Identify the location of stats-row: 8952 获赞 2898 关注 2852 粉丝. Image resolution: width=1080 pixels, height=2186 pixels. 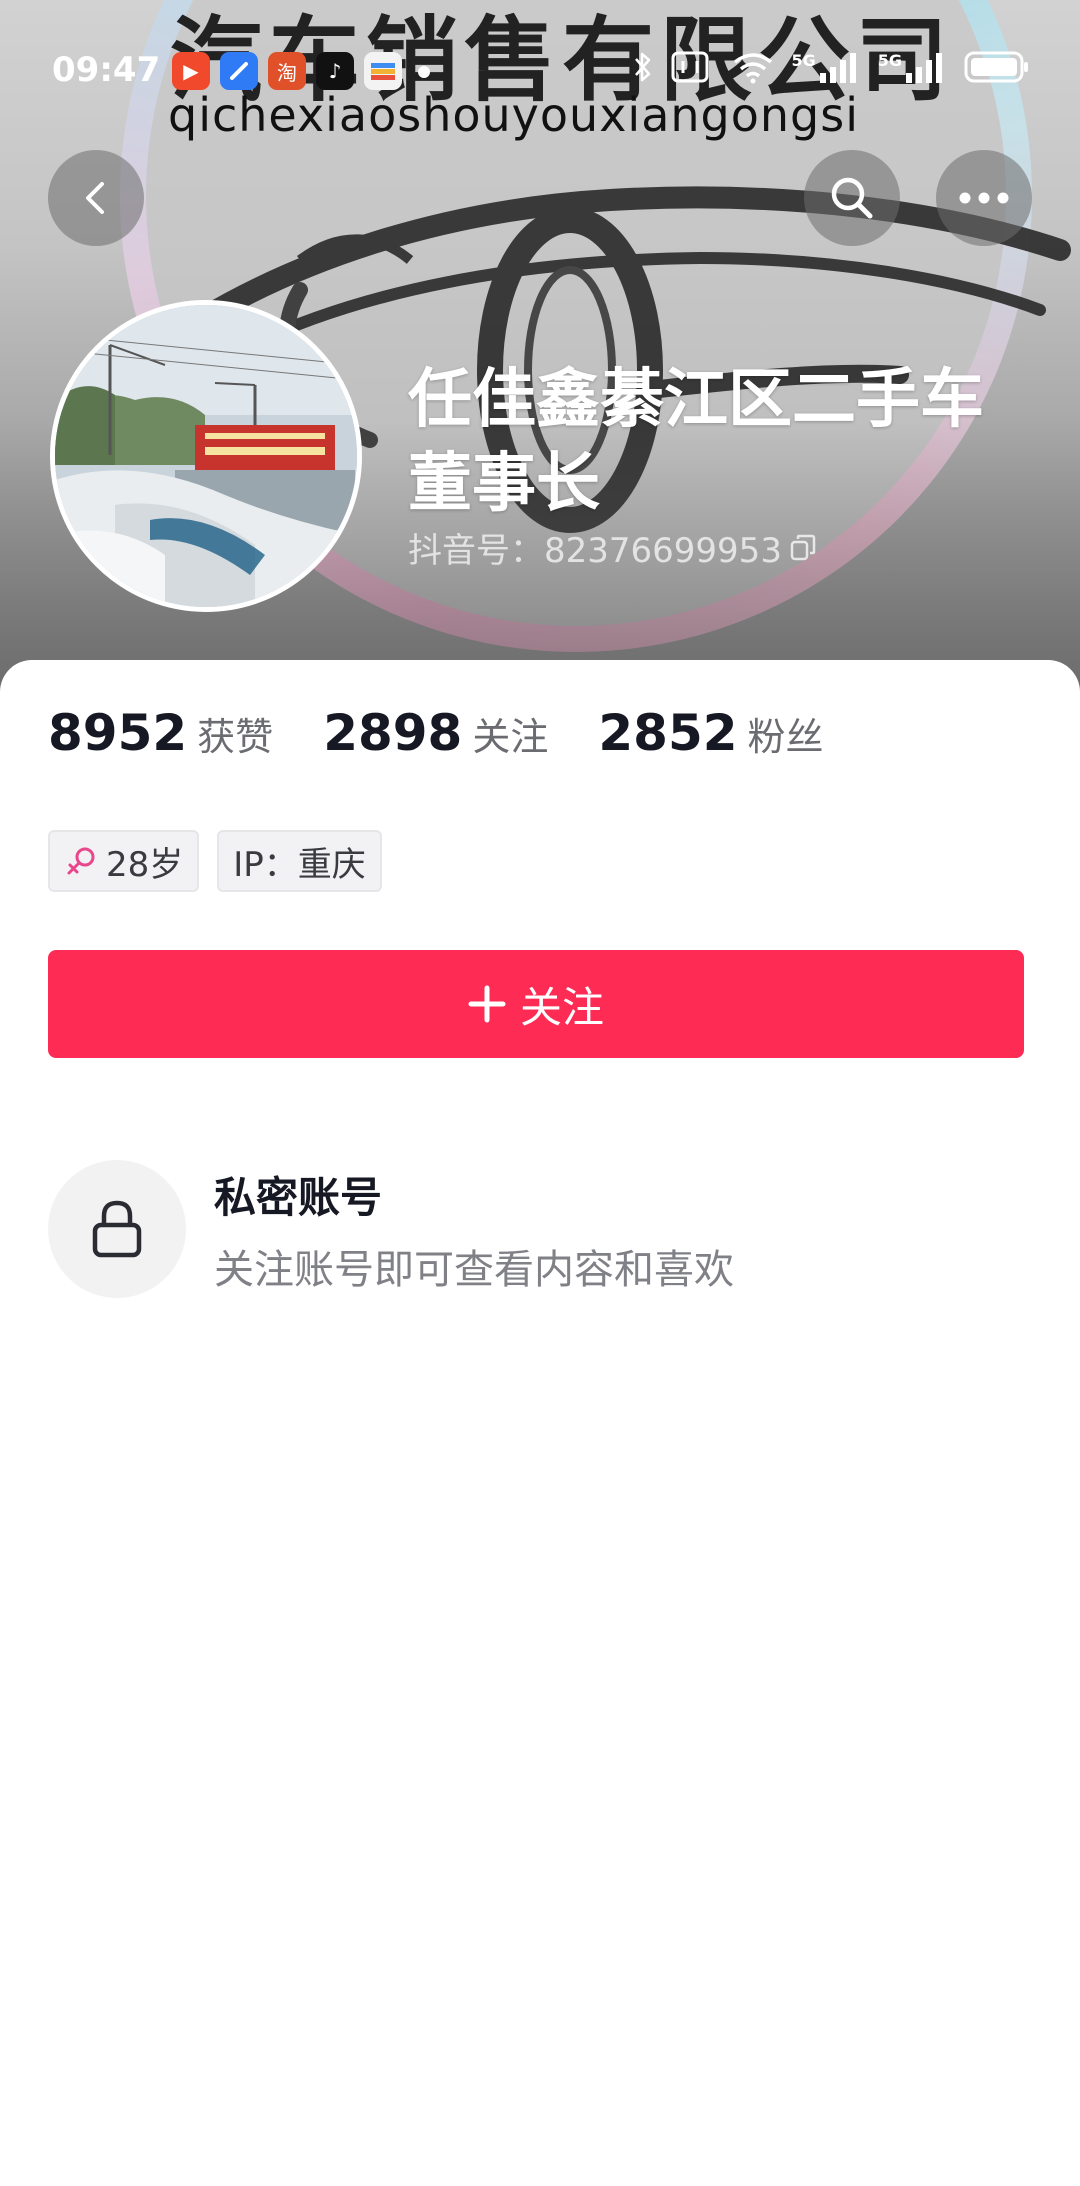
(461, 733).